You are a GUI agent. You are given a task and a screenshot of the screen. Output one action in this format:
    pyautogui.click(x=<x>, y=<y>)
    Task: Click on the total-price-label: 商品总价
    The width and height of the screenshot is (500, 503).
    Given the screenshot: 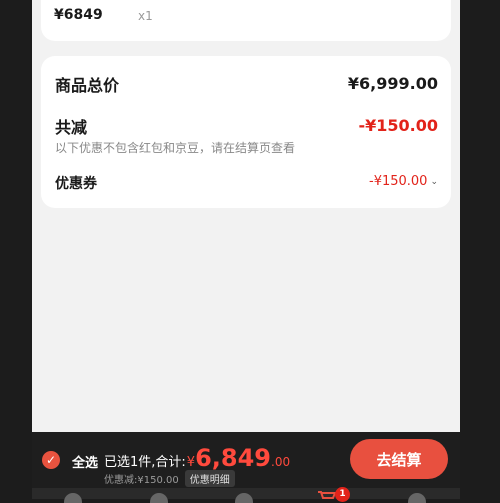 What is the action you would take?
    pyautogui.click(x=87, y=85)
    